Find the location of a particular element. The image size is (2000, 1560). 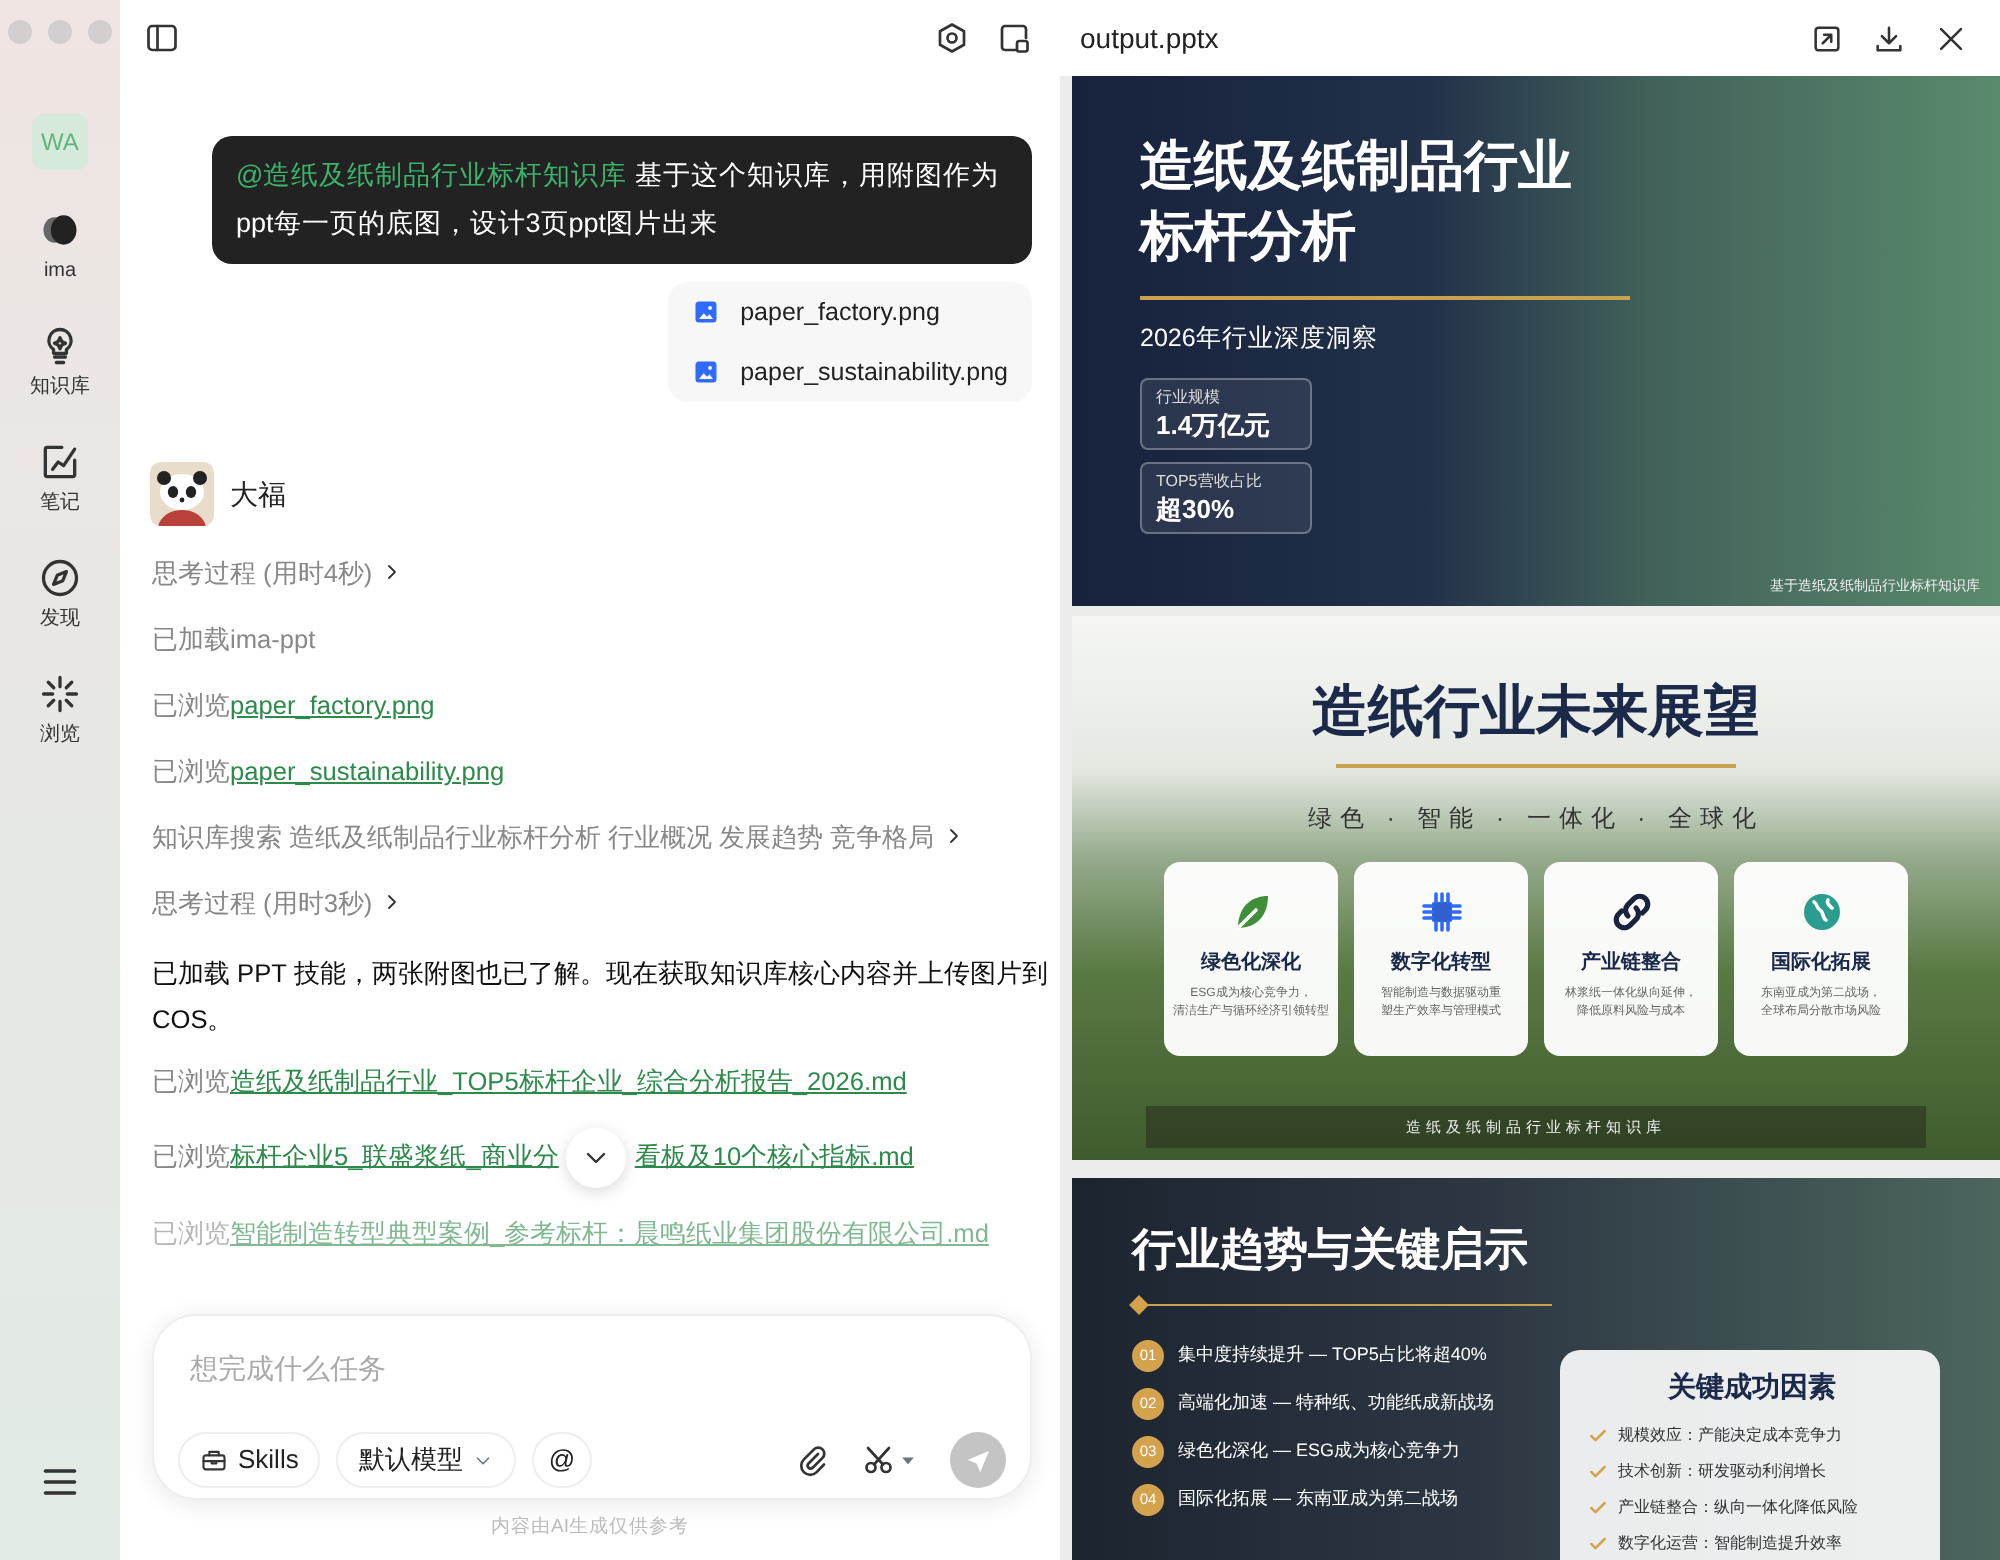

send-icon is located at coordinates (978, 1460).